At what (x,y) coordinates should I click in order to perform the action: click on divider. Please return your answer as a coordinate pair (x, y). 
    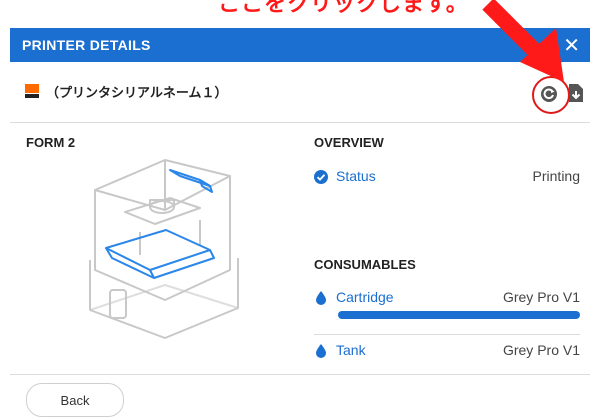
    Looking at the image, I should click on (447, 334).